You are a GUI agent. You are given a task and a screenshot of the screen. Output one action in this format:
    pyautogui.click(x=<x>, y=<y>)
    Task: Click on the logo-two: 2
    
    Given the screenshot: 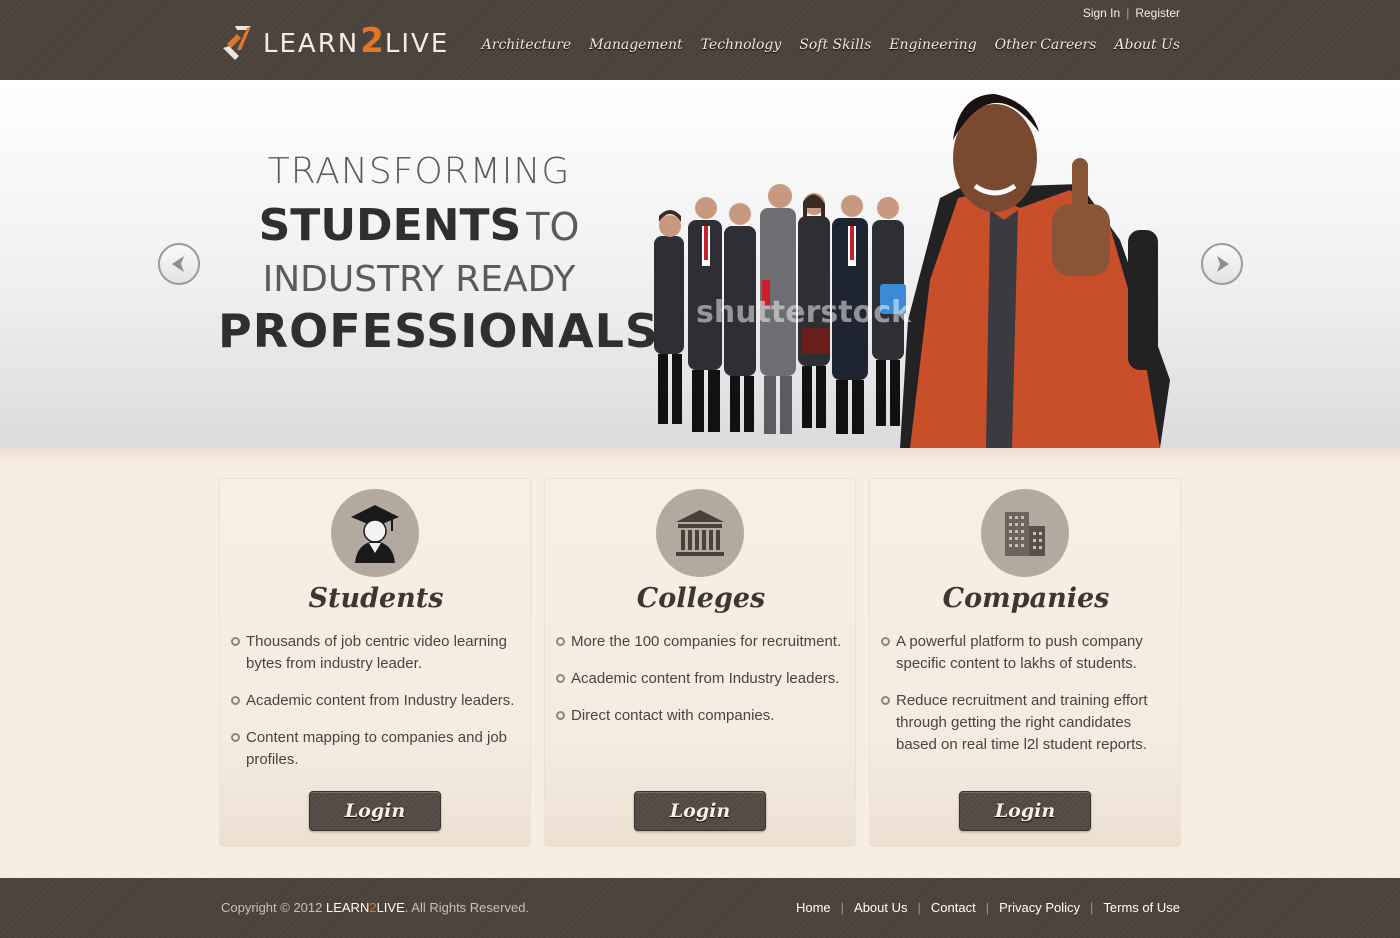 What is the action you would take?
    pyautogui.click(x=372, y=41)
    